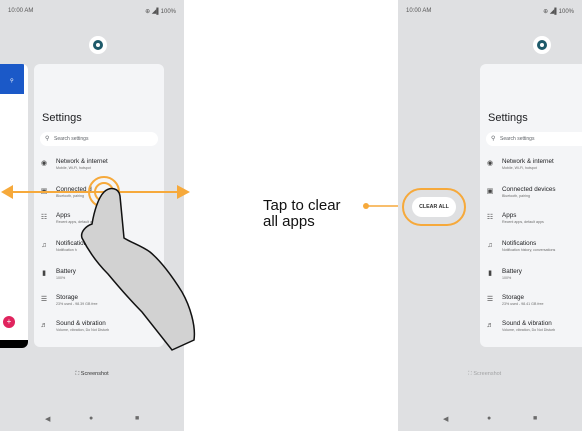 Image resolution: width=582 pixels, height=431 pixels. I want to click on item-title: Sound & vibration, so click(527, 323).